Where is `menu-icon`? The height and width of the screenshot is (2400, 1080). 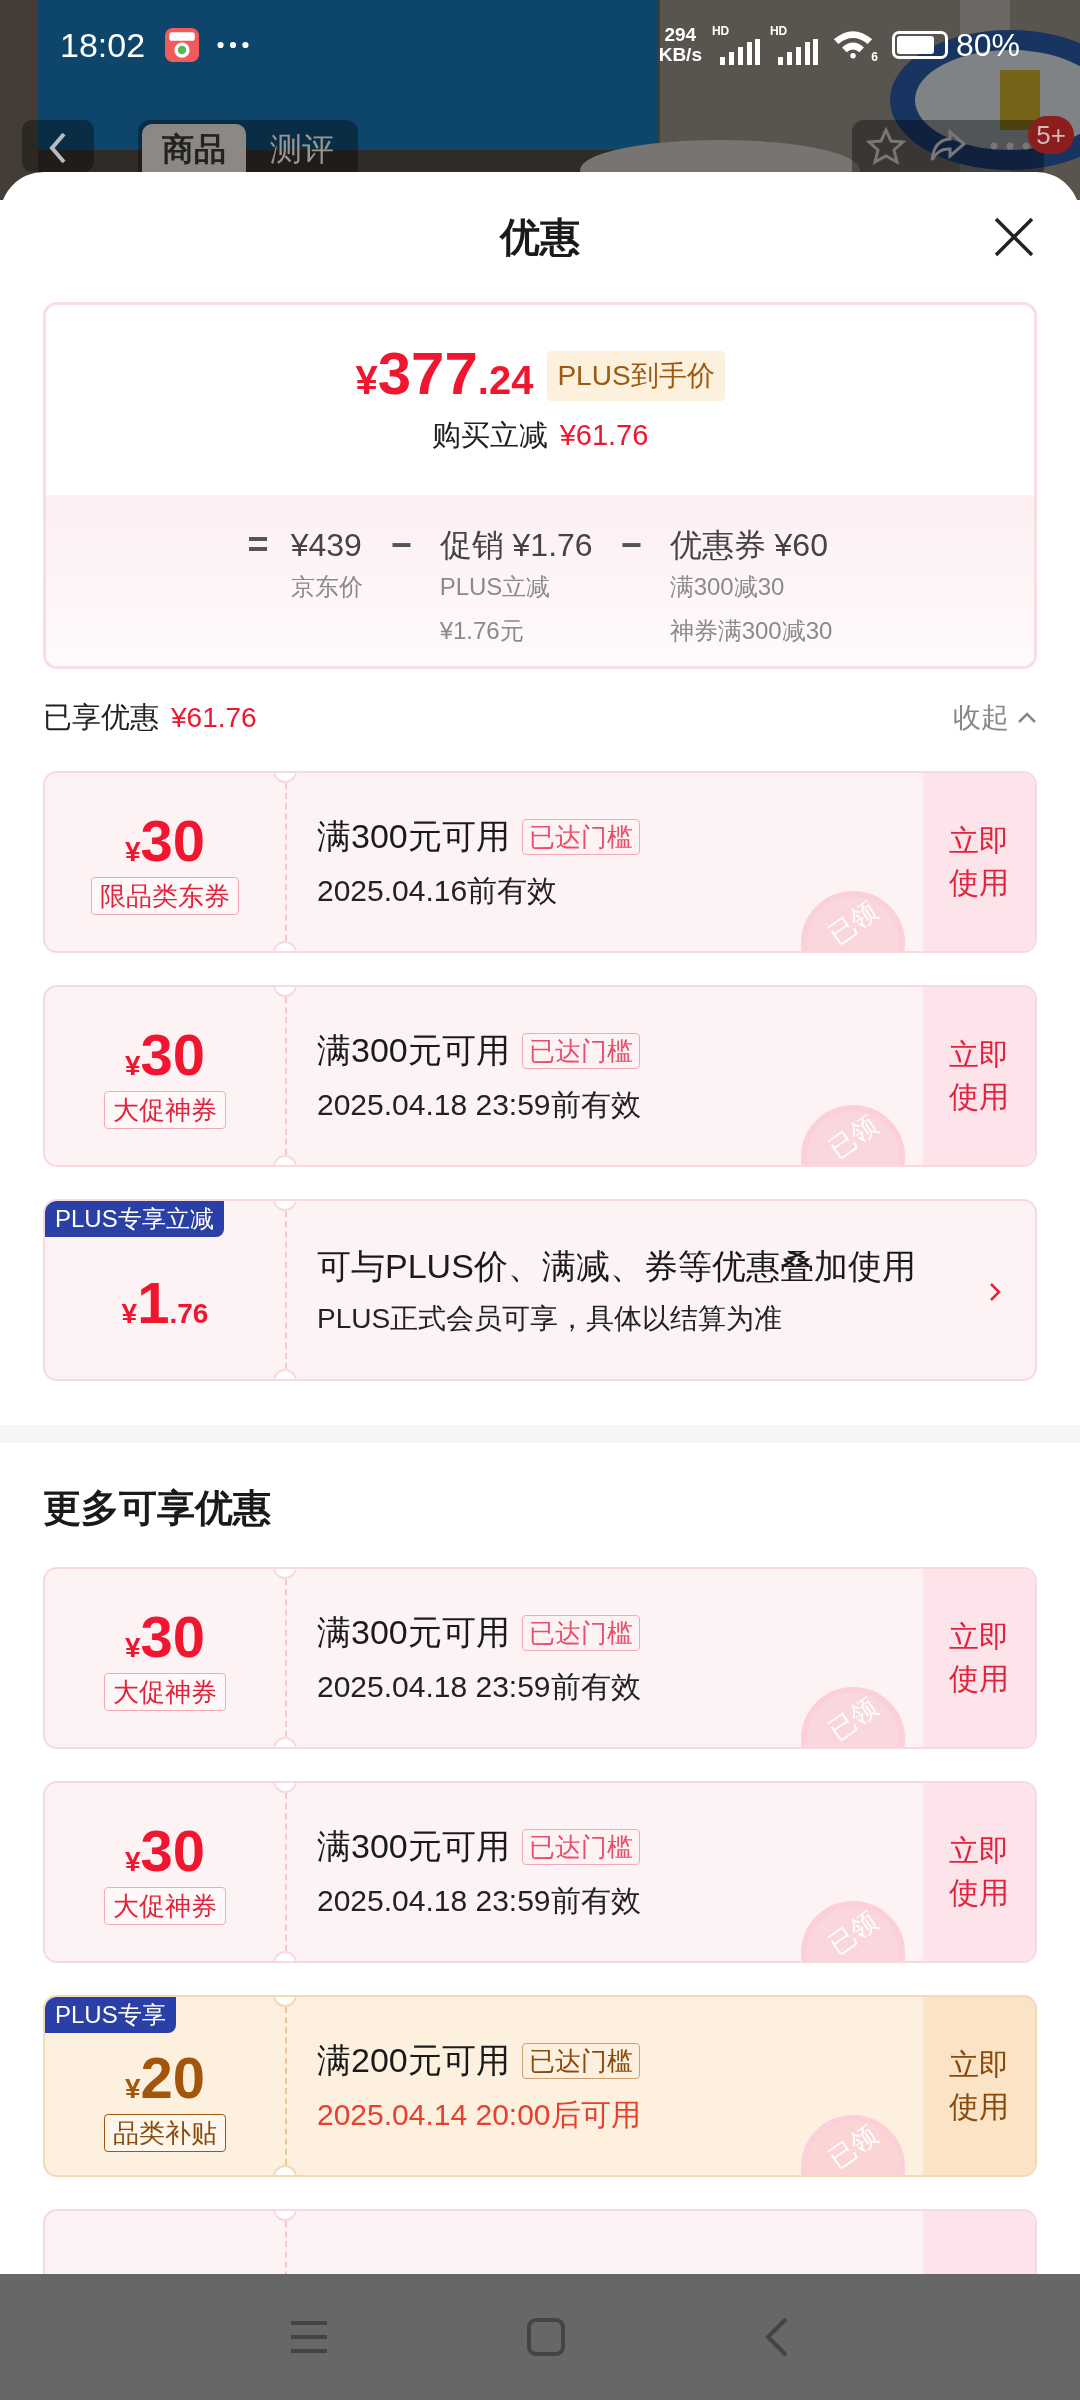
menu-icon is located at coordinates (309, 2337).